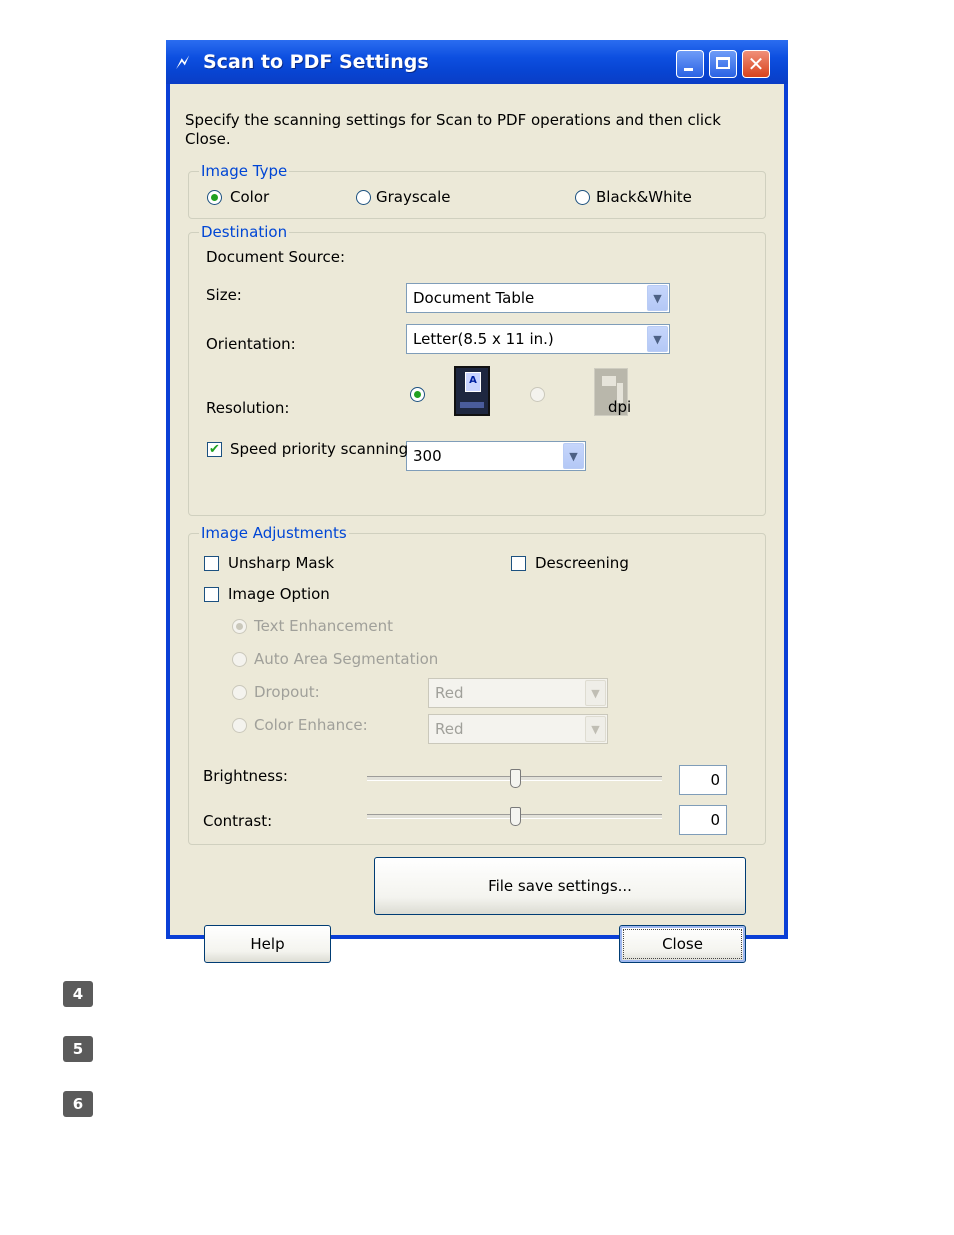 Image resolution: width=954 pixels, height=1235 pixels. What do you see at coordinates (78, 1049) in the screenshot?
I see `step-badge-5: 5` at bounding box center [78, 1049].